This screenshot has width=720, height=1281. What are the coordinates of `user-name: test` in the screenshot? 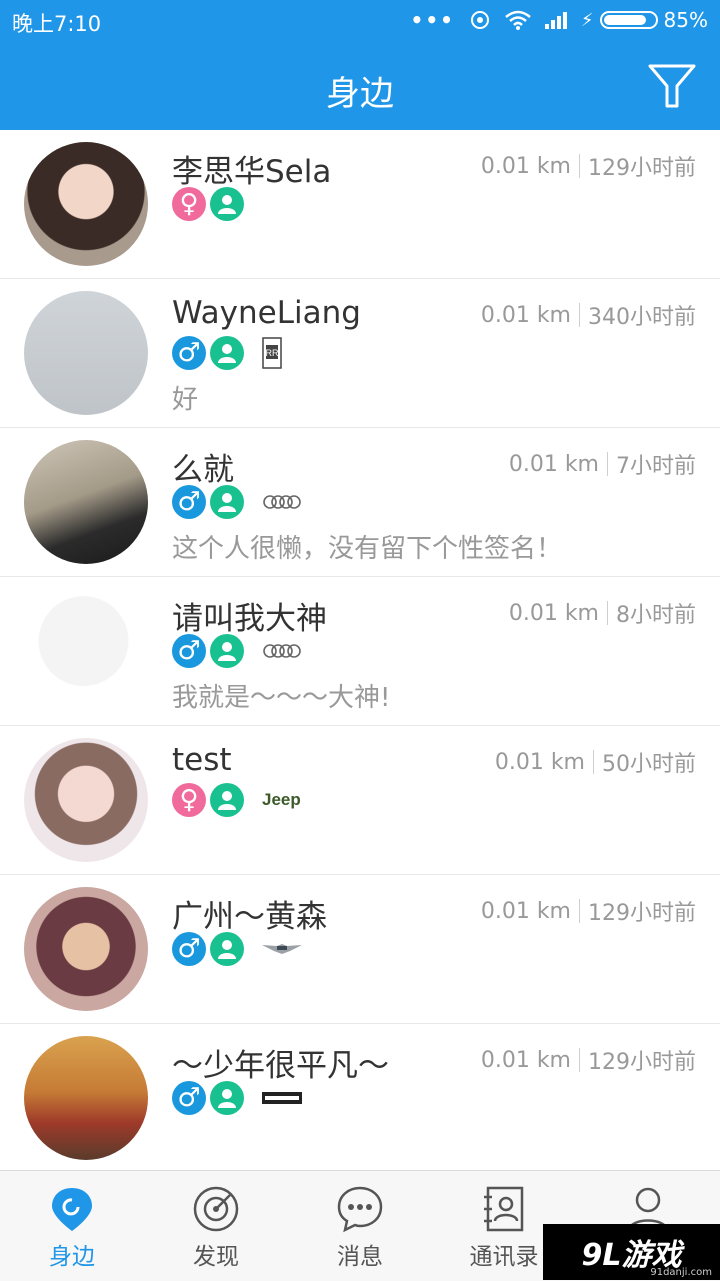 It's located at (202, 760).